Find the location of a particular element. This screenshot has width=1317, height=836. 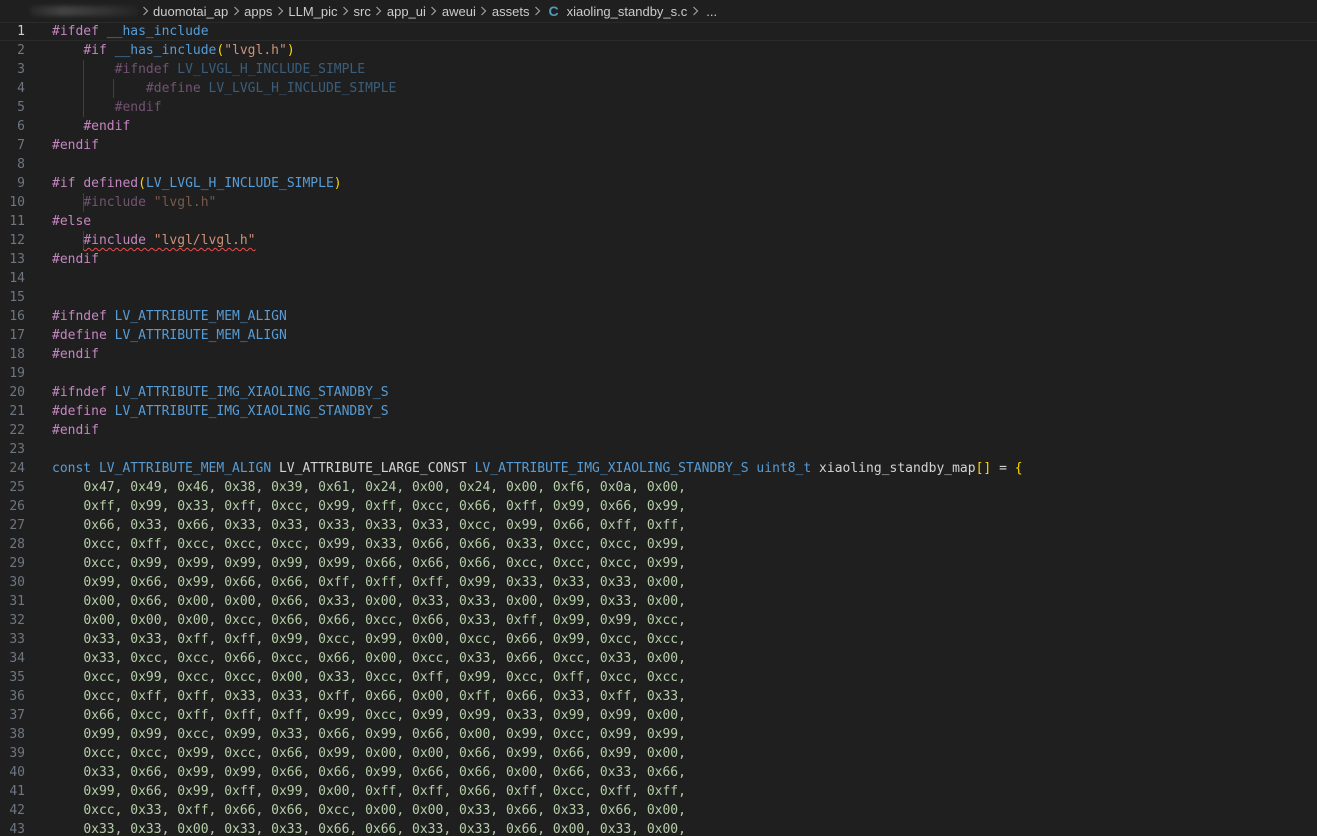

line-number: 8 is located at coordinates (12, 164).